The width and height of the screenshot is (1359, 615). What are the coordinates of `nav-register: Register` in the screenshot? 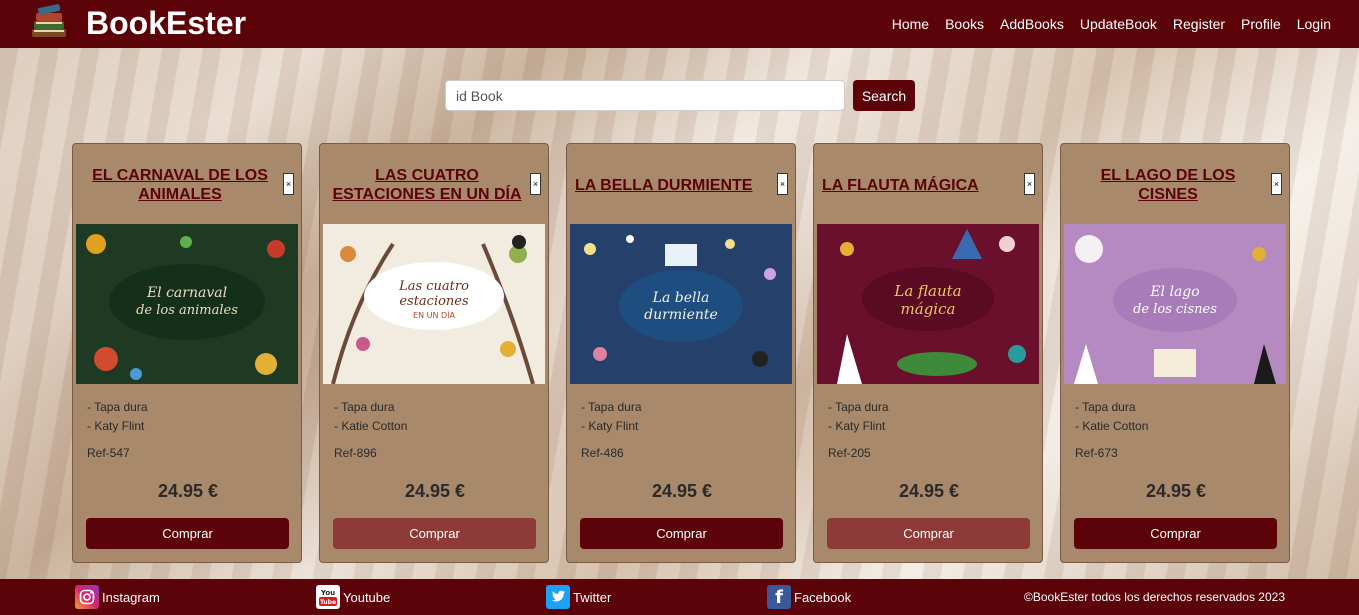 It's located at (1199, 24).